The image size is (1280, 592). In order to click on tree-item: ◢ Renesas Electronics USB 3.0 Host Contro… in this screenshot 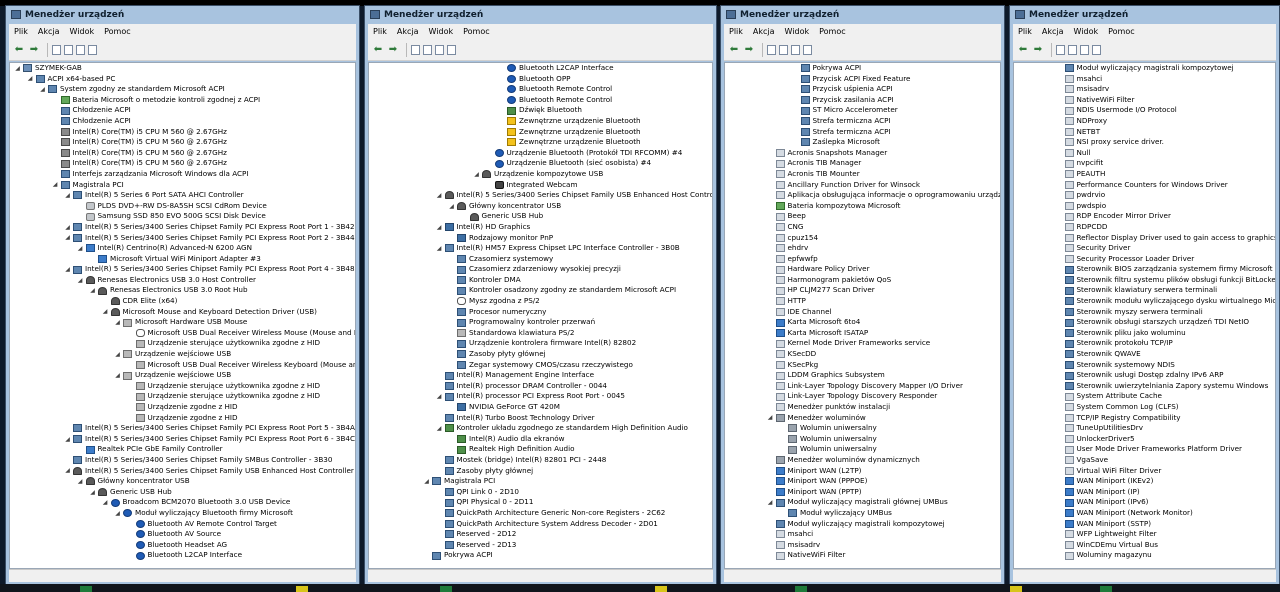, I will do `click(182, 280)`.